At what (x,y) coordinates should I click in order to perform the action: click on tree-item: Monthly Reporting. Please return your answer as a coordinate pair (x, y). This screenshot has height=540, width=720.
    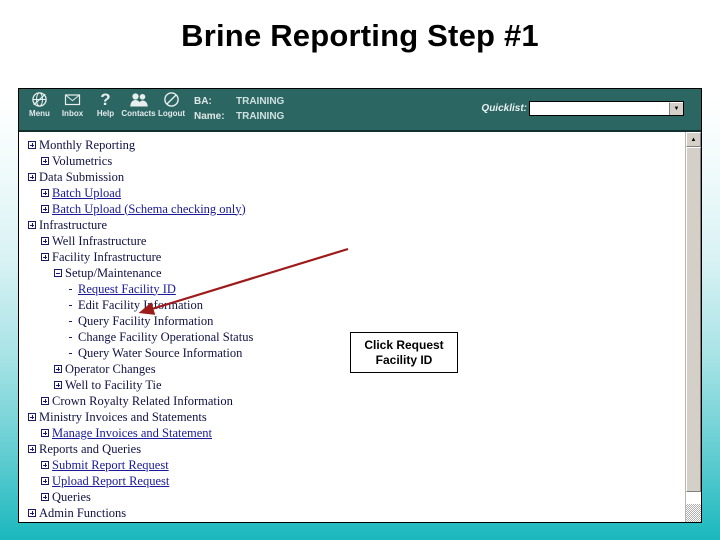
    Looking at the image, I should click on (193, 145).